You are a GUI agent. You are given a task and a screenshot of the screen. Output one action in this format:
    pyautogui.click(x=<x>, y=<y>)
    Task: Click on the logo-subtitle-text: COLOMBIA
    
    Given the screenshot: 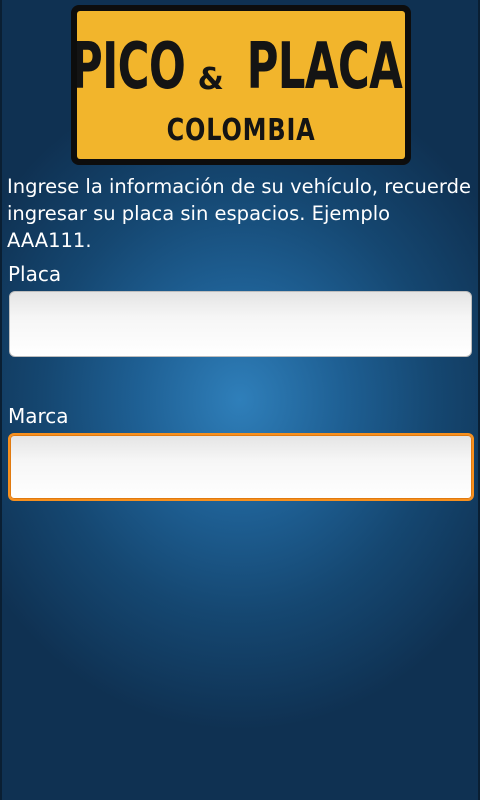 What is the action you would take?
    pyautogui.click(x=241, y=130)
    